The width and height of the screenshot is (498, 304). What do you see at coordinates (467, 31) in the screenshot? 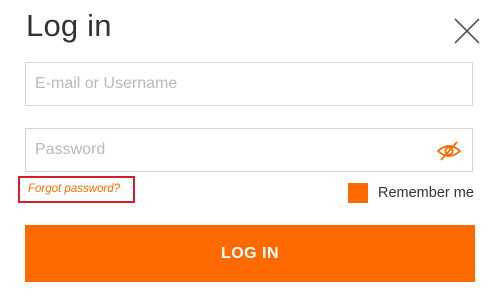
I see `close-icon` at bounding box center [467, 31].